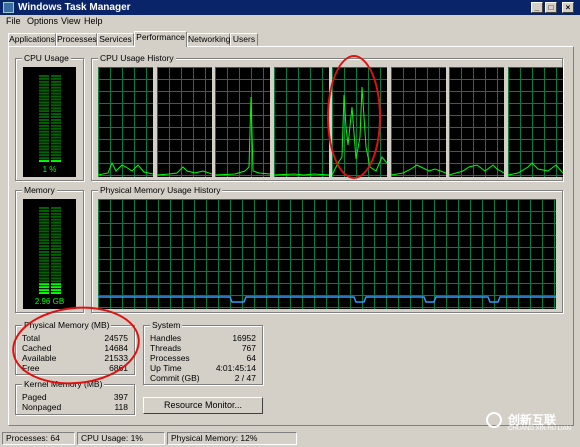 The width and height of the screenshot is (580, 447). I want to click on sys-commit-key: Commit (GB), so click(175, 378).